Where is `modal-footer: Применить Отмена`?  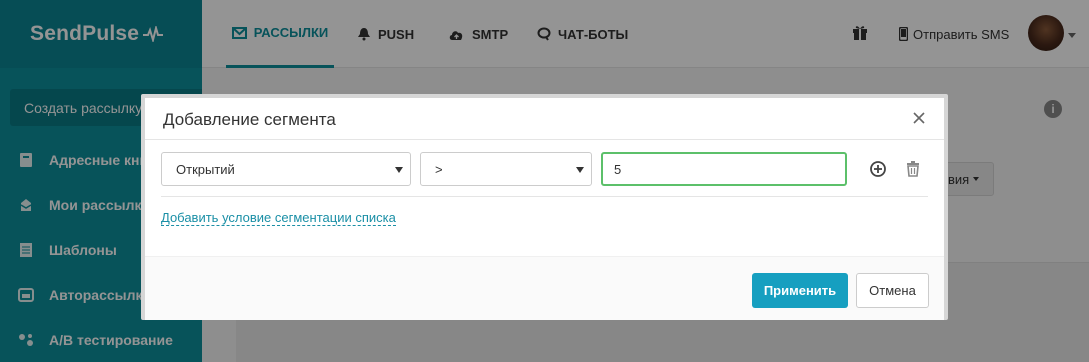
modal-footer: Применить Отмена is located at coordinates (544, 288).